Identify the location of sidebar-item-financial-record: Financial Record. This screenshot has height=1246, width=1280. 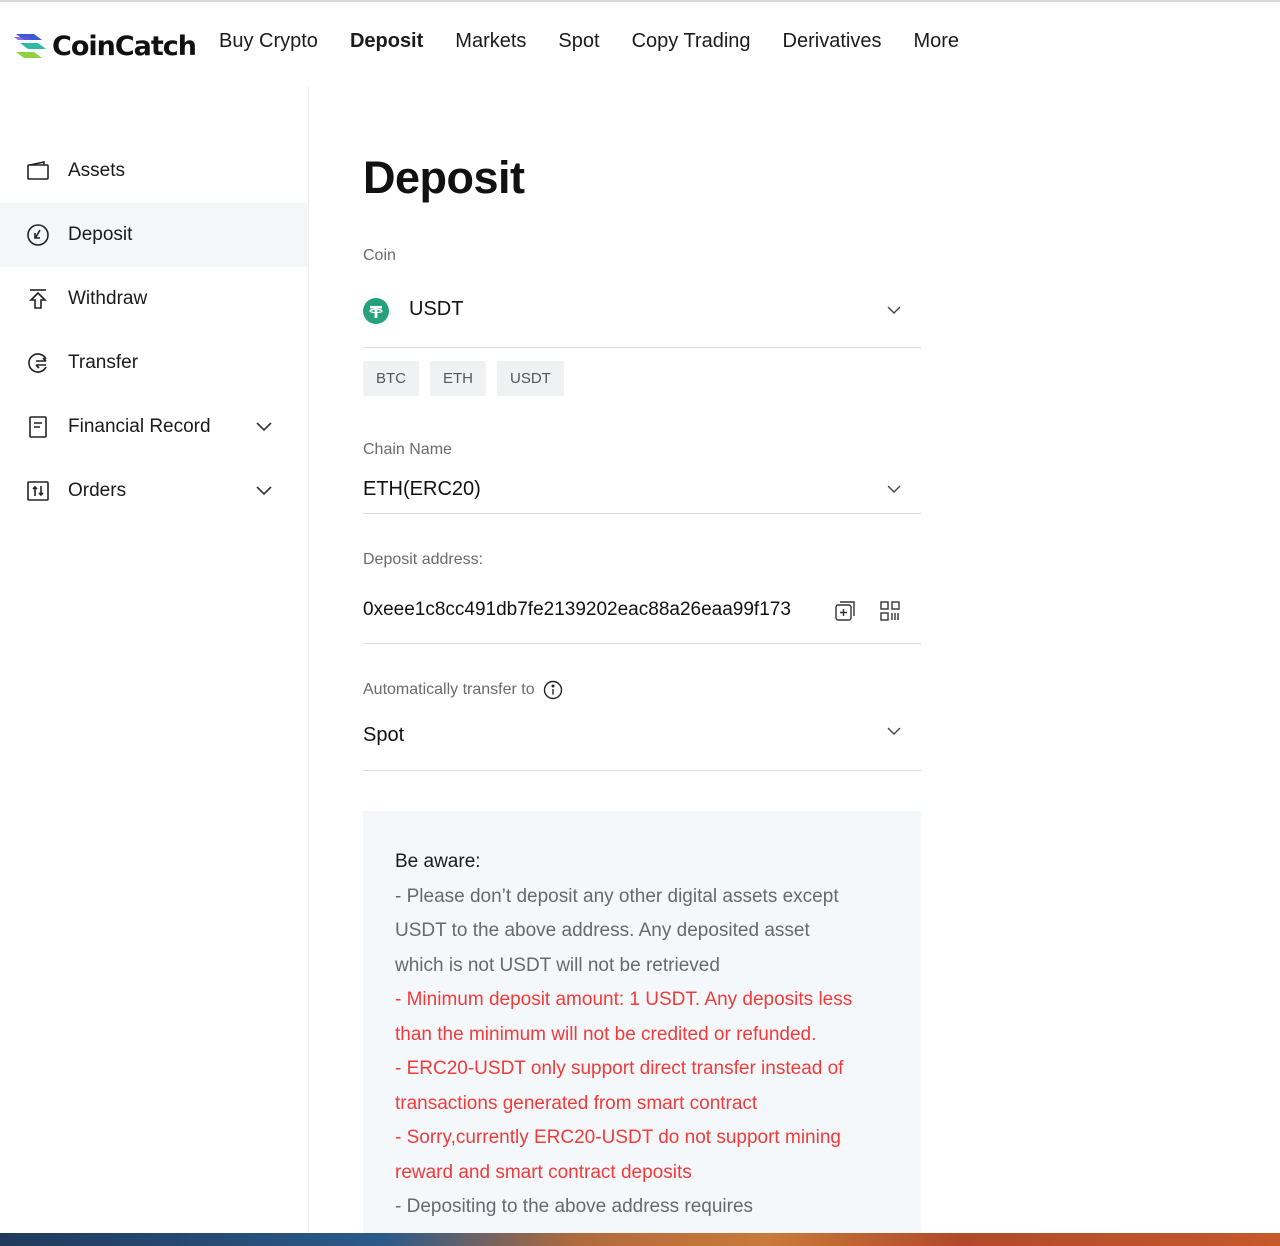
(154, 427).